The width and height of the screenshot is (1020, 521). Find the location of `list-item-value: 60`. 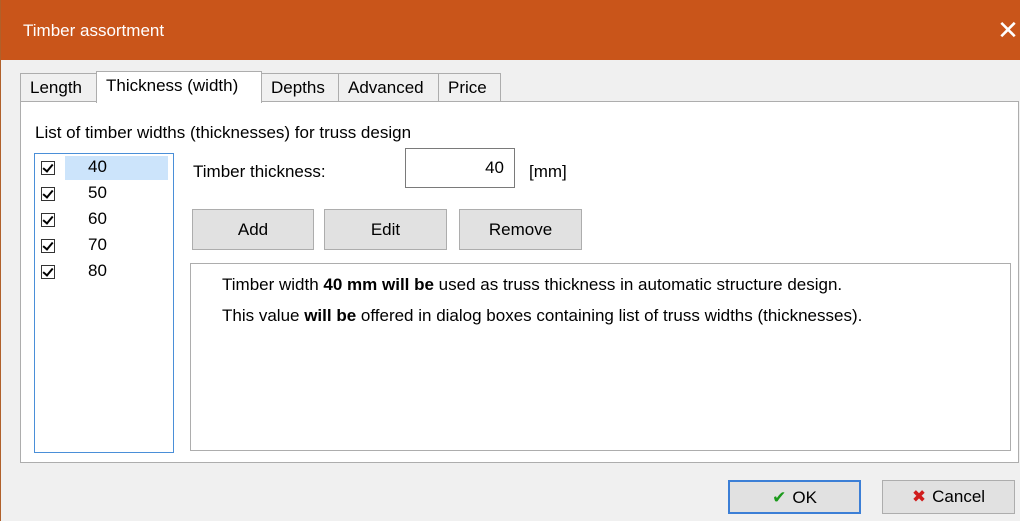

list-item-value: 60 is located at coordinates (116, 220).